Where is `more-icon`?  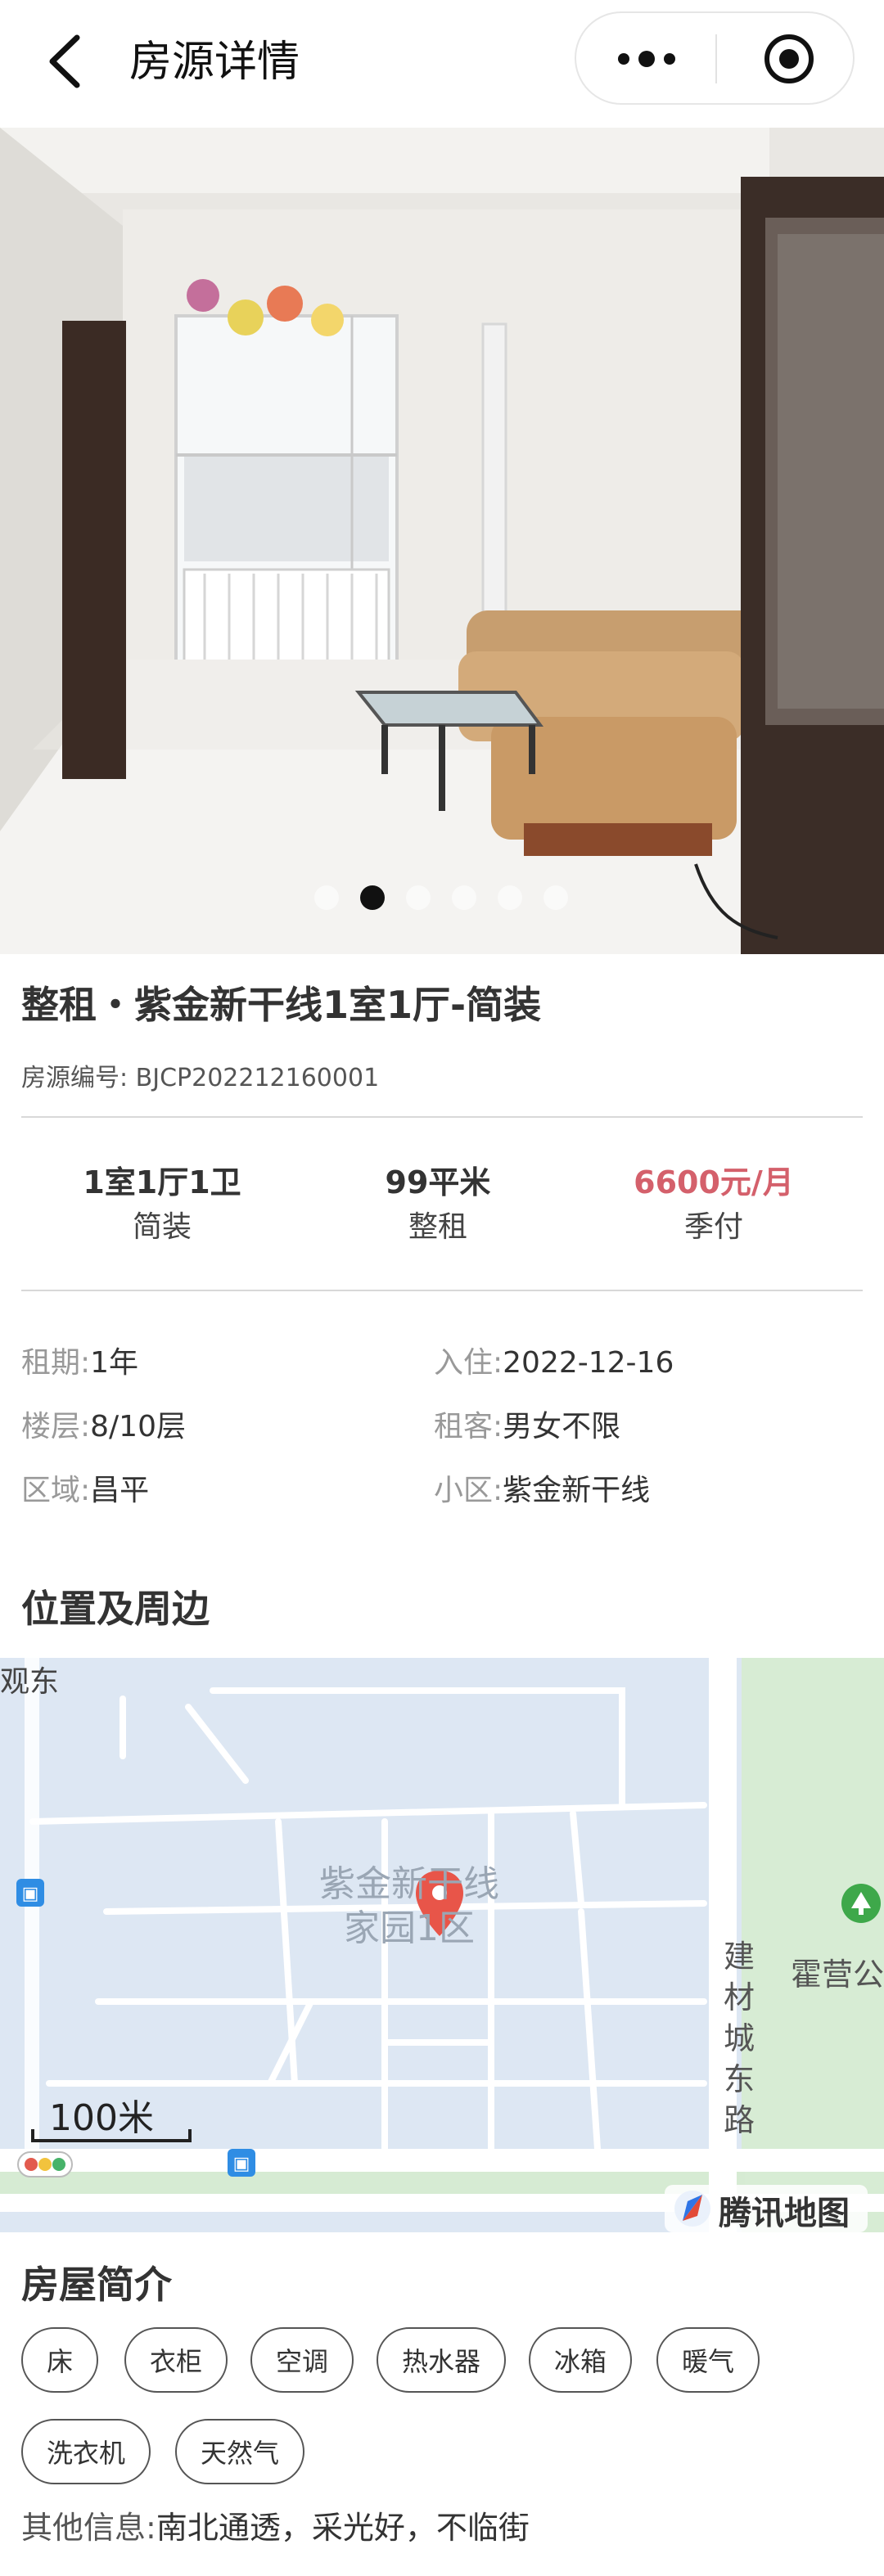 more-icon is located at coordinates (647, 59).